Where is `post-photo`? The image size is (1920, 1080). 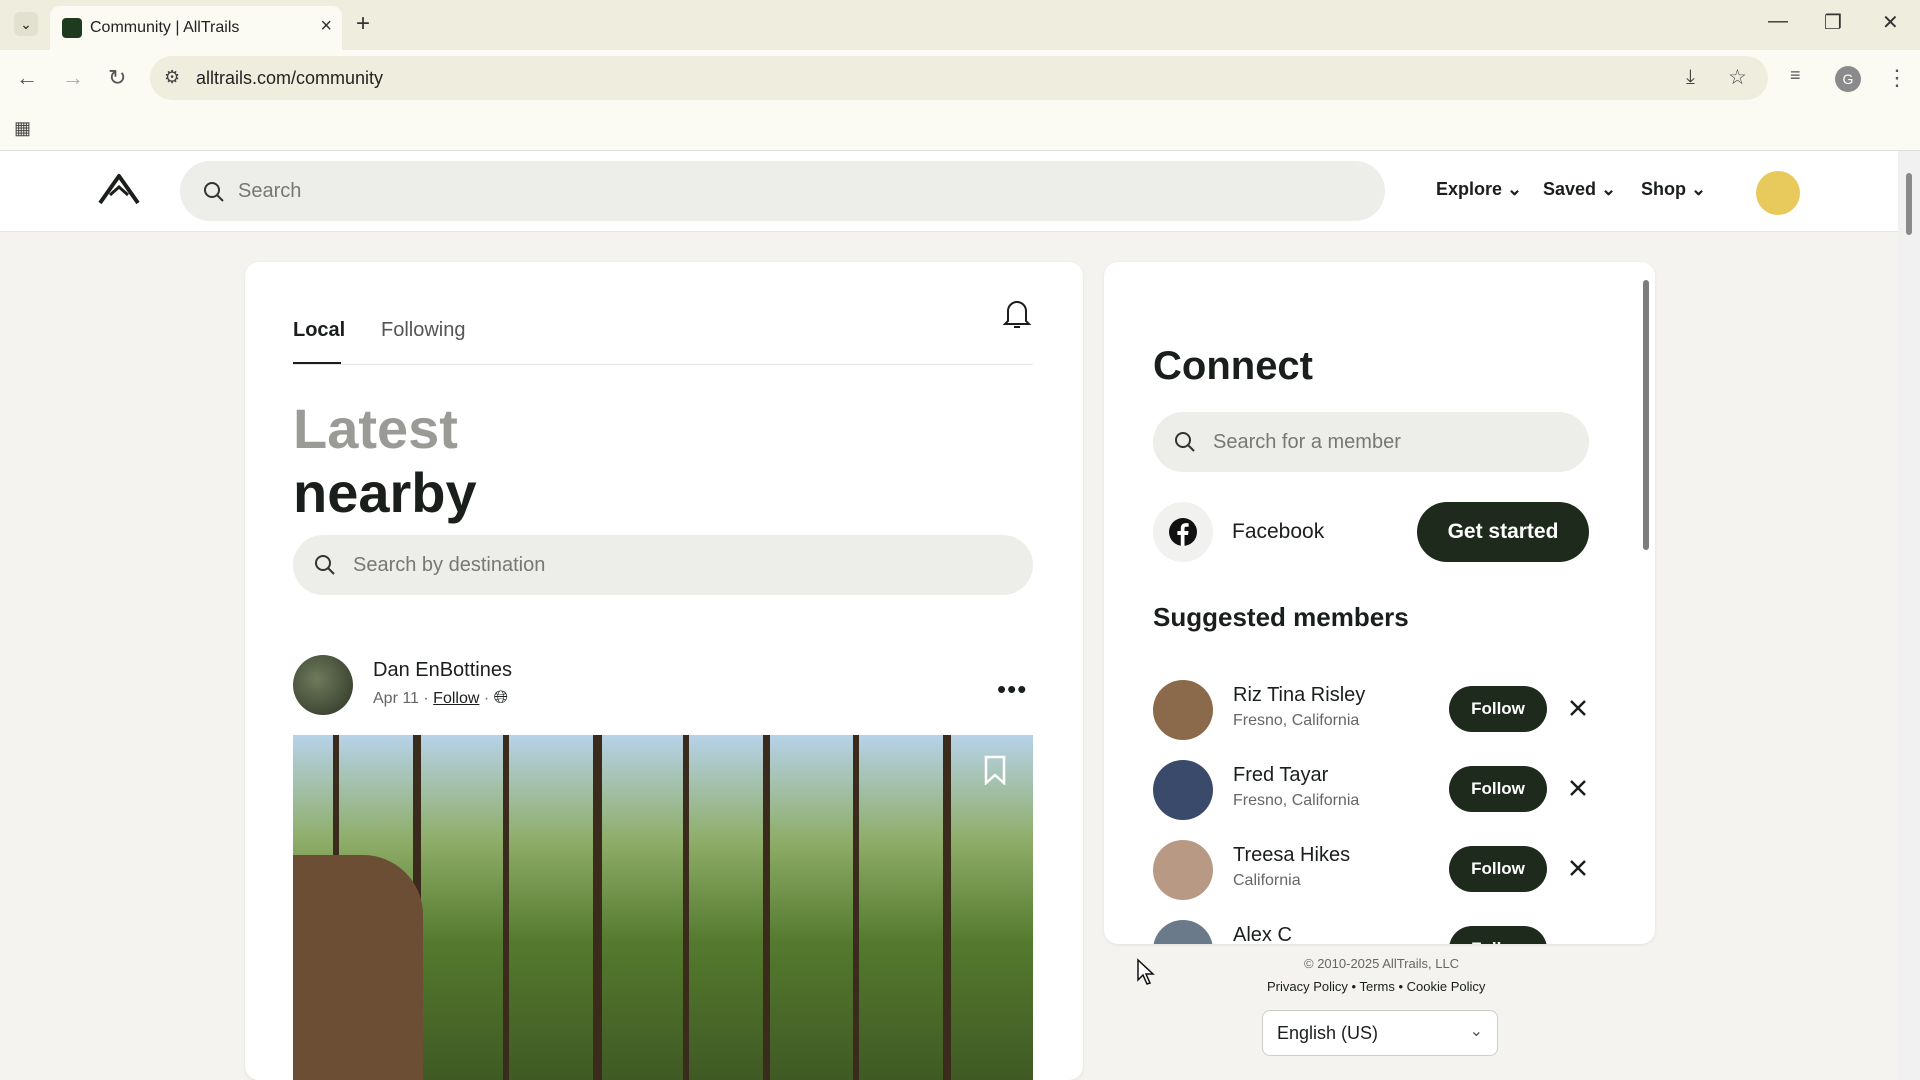
post-photo is located at coordinates (663, 907).